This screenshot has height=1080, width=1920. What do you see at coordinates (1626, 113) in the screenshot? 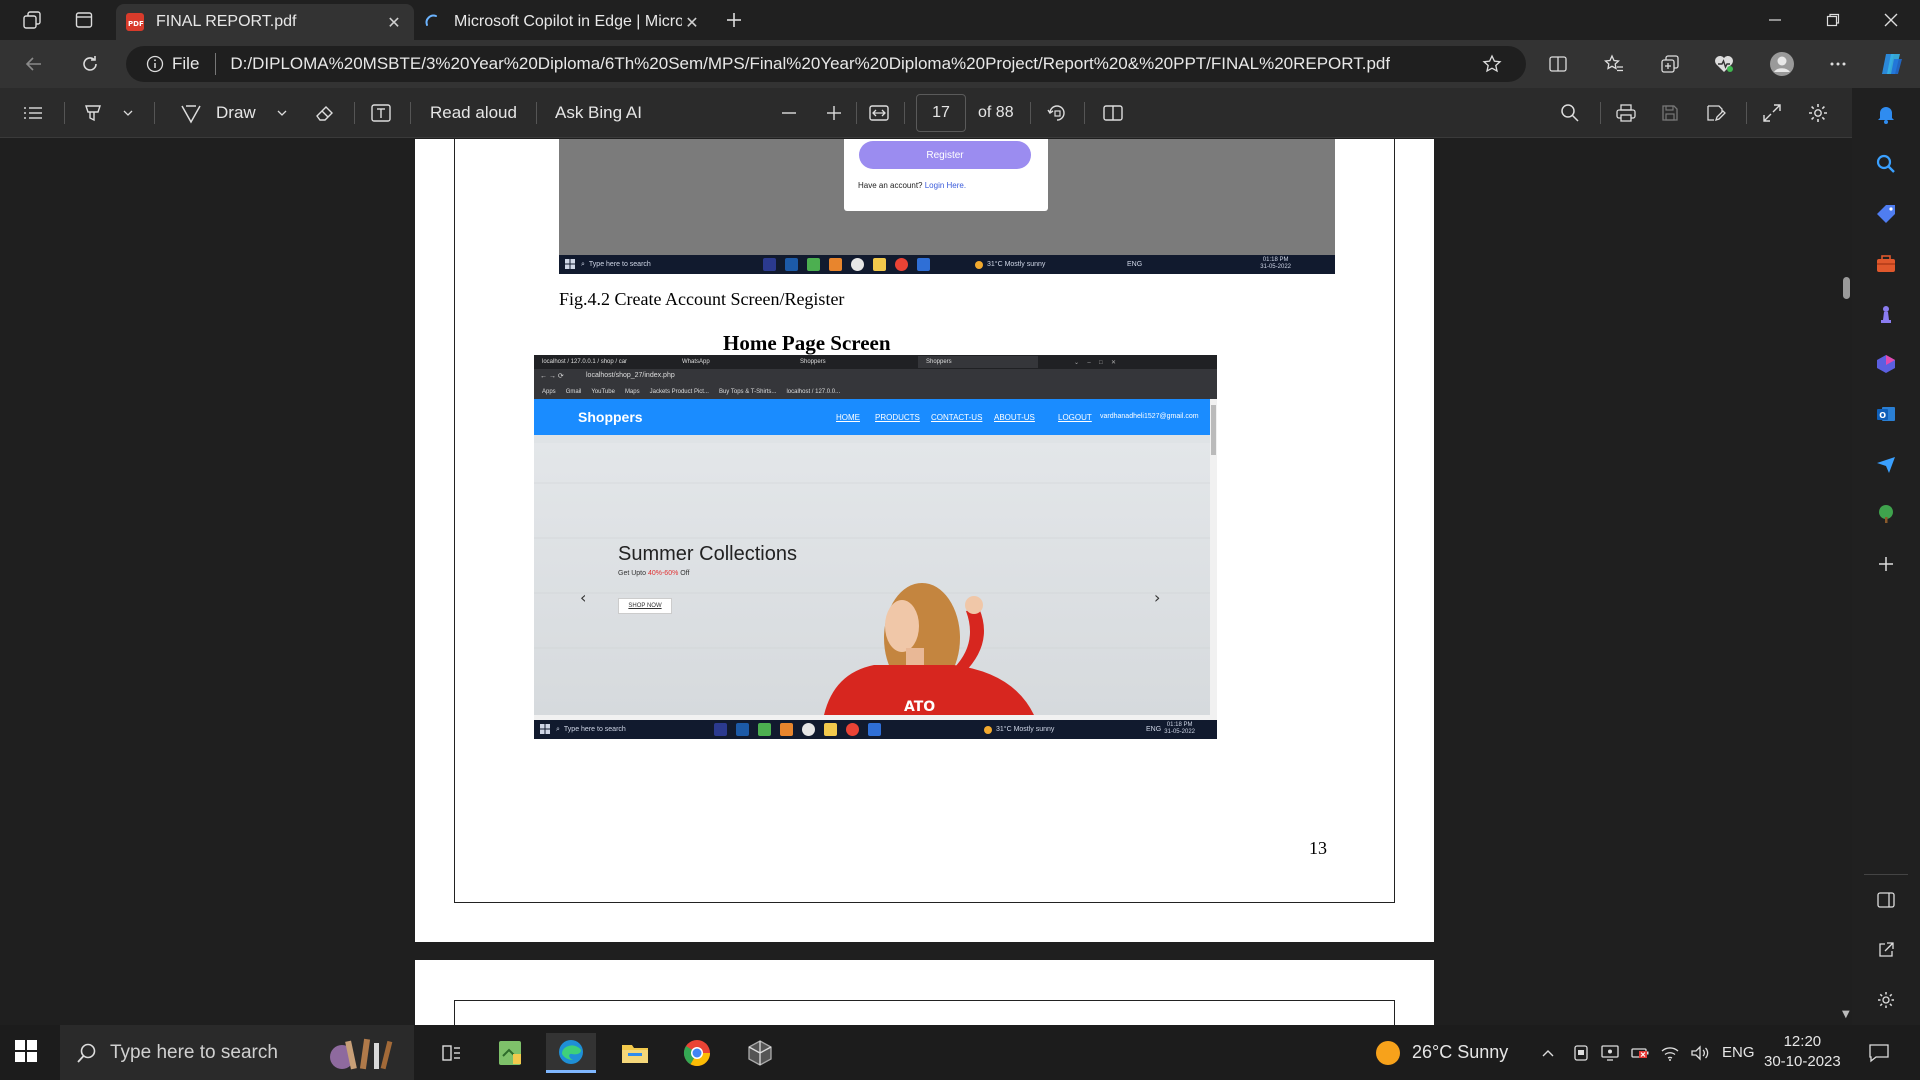
I see `print-icon` at bounding box center [1626, 113].